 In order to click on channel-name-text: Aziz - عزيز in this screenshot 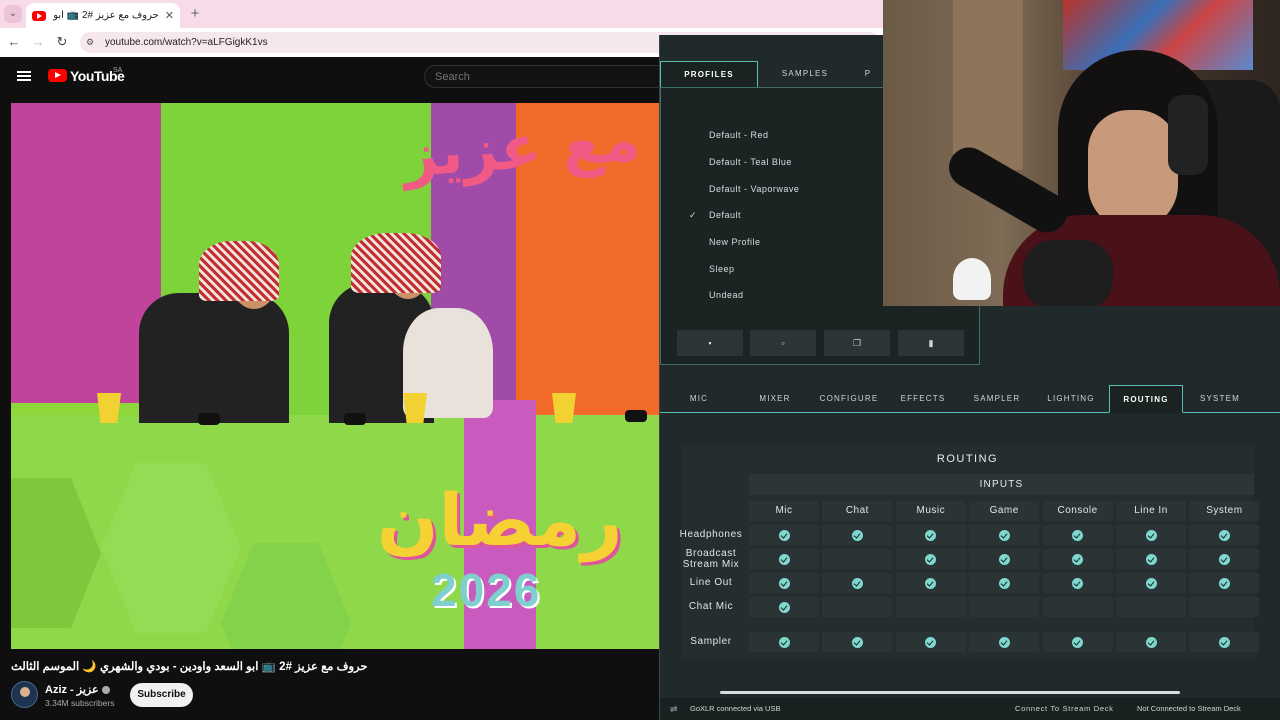, I will do `click(72, 690)`.